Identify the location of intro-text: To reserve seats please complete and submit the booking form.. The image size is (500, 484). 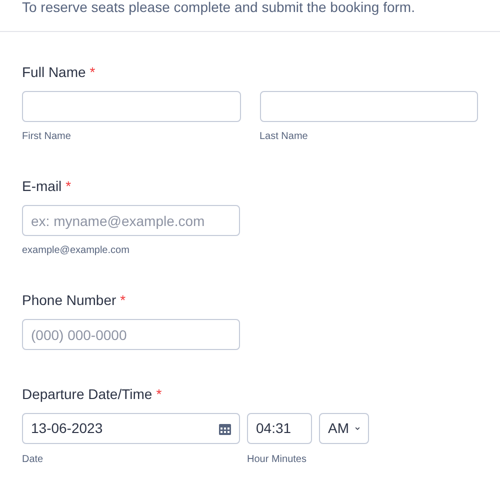
(219, 7).